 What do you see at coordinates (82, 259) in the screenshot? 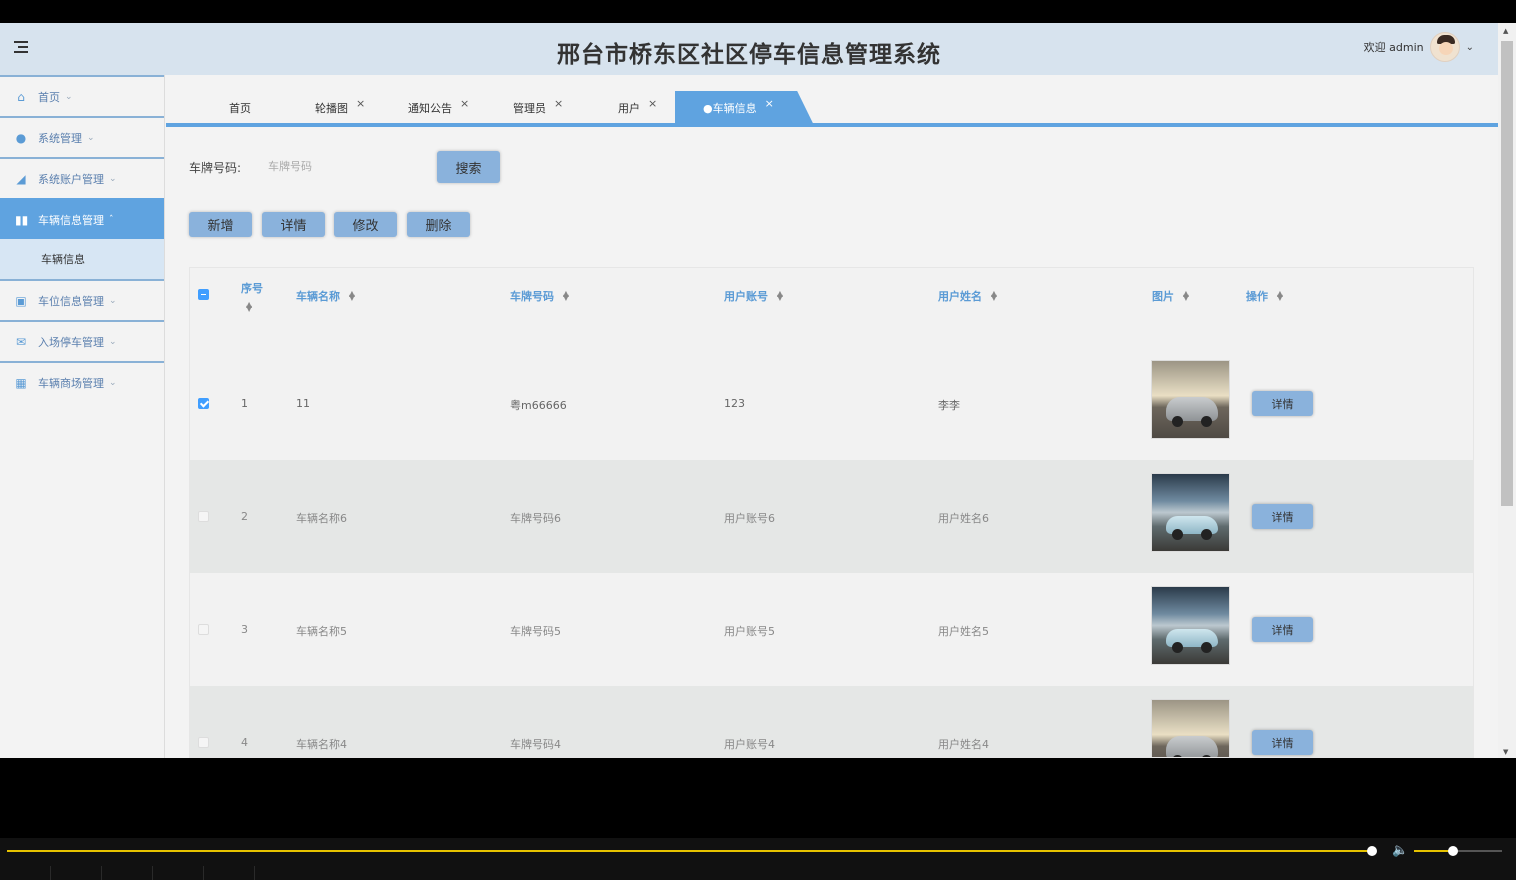
I see `sidebar-subitem-vehicle-info: 车辆信息` at bounding box center [82, 259].